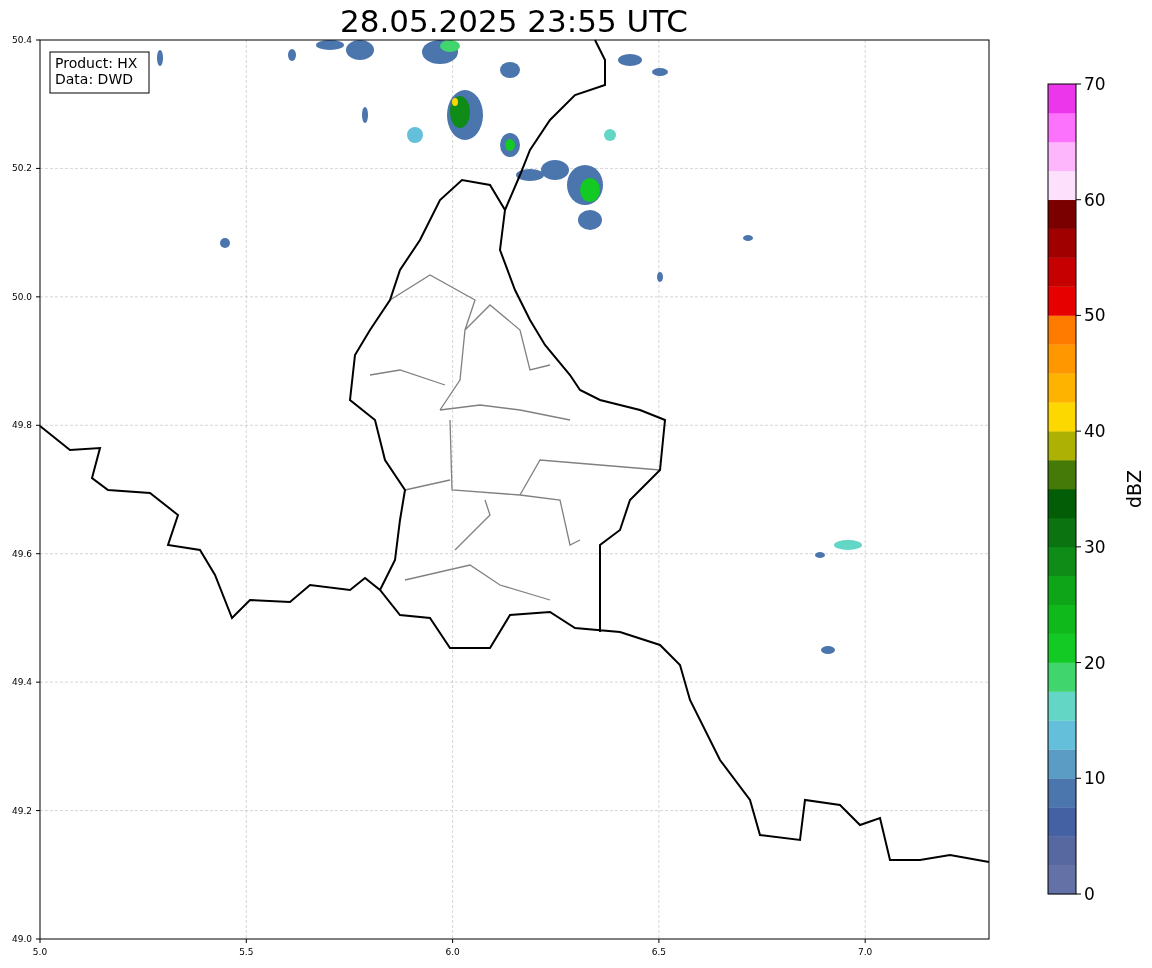 The height and width of the screenshot is (968, 1152). Describe the element at coordinates (21, 425) in the screenshot. I see `y-tick-label: 49.8` at that location.